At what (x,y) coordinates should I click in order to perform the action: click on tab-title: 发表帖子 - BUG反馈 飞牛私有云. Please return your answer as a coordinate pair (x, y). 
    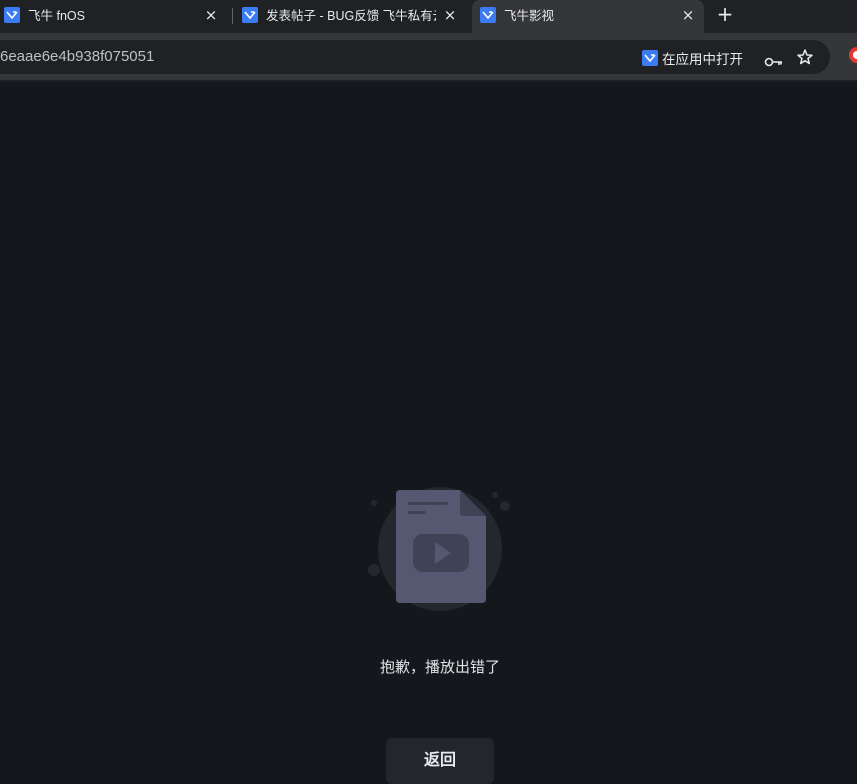
    Looking at the image, I should click on (351, 16).